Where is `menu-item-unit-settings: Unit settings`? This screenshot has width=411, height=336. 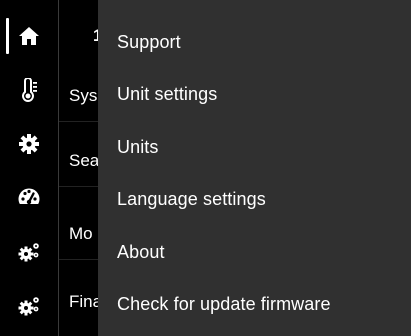
menu-item-unit-settings: Unit settings is located at coordinates (254, 94).